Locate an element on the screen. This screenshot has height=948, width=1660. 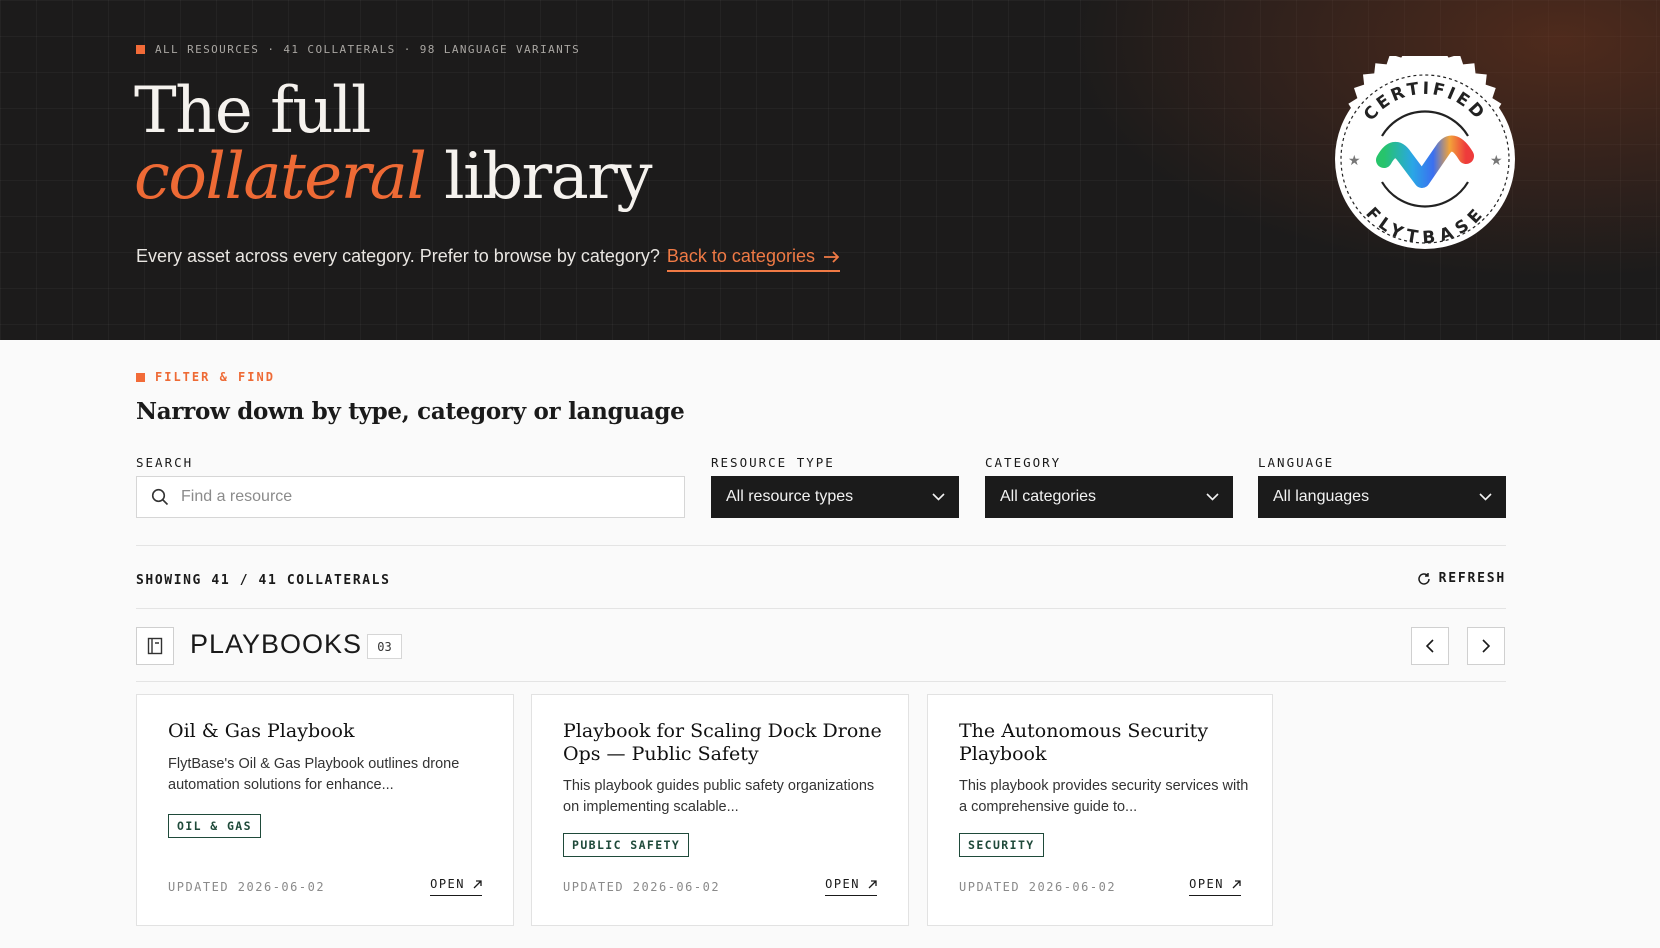
category-label: CATEGORY is located at coordinates (1023, 462).